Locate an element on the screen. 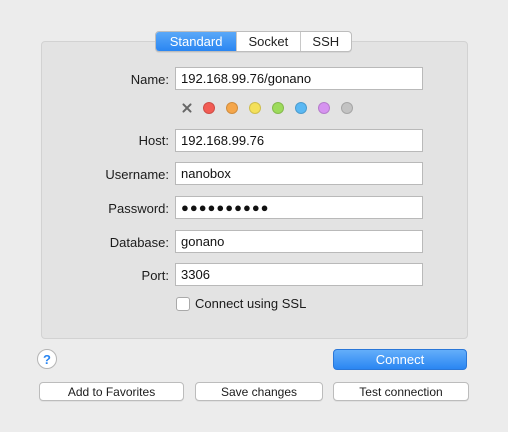 This screenshot has height=432, width=508. password-field is located at coordinates (299, 207).